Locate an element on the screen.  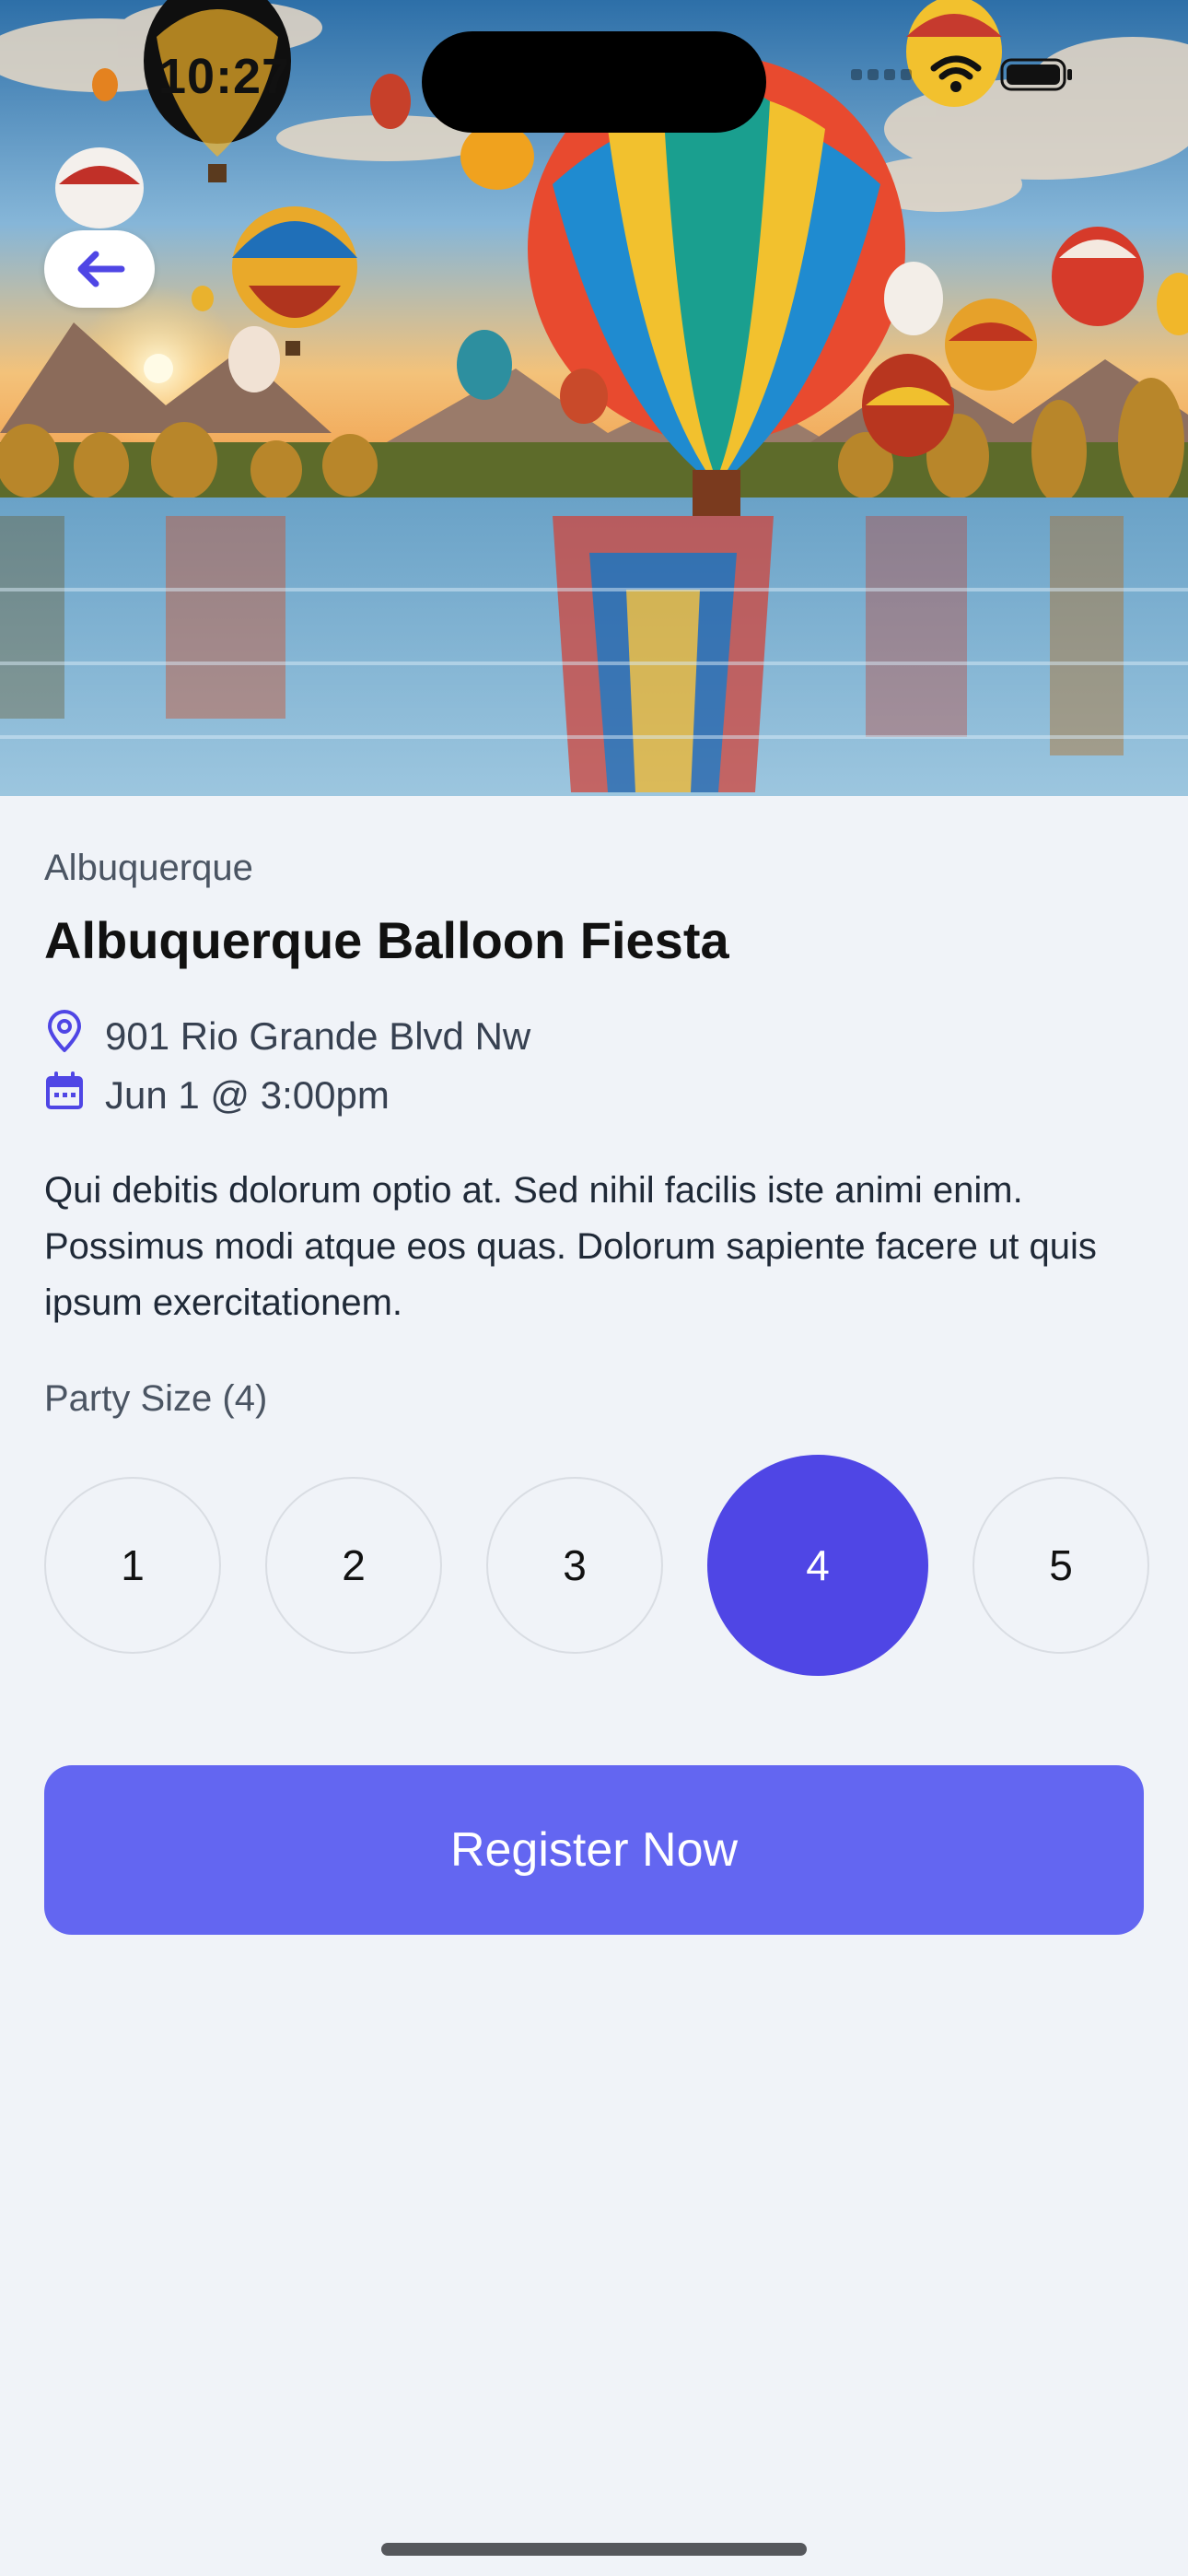
register-now-button: Register Now is located at coordinates (594, 1850).